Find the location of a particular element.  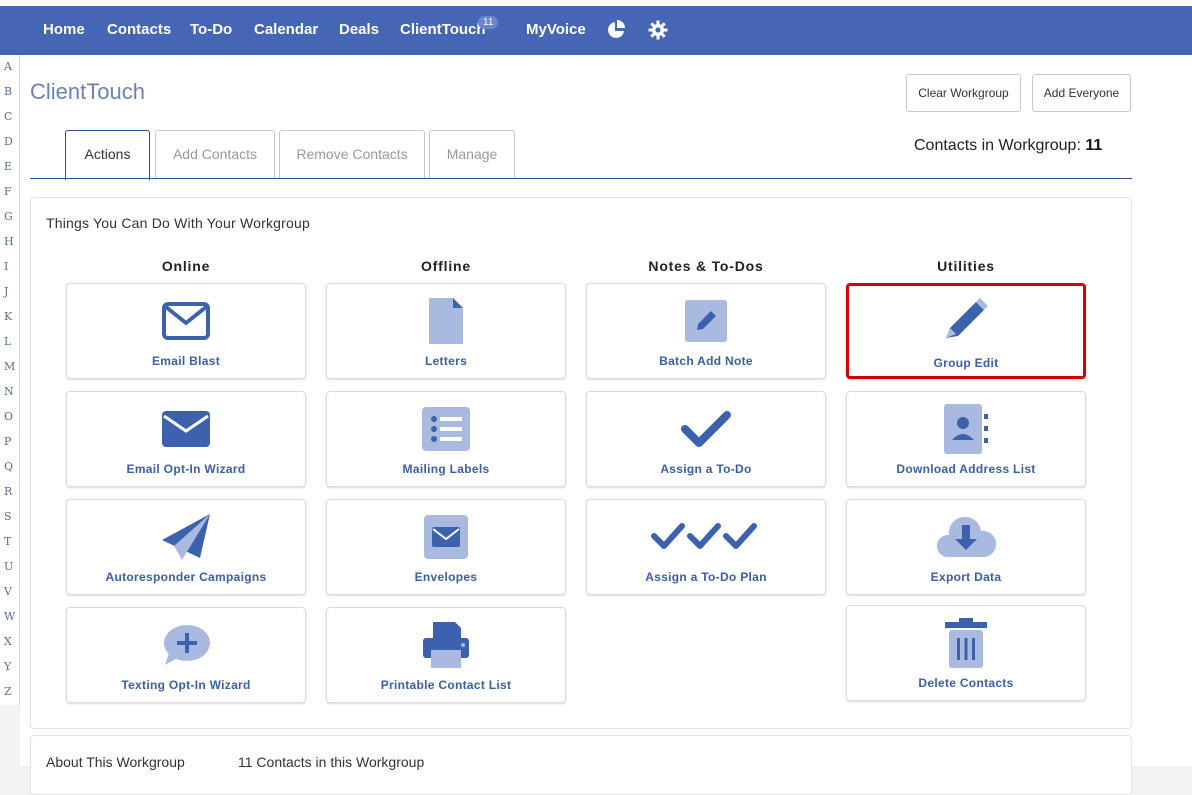

nav-home: Home is located at coordinates (64, 29).